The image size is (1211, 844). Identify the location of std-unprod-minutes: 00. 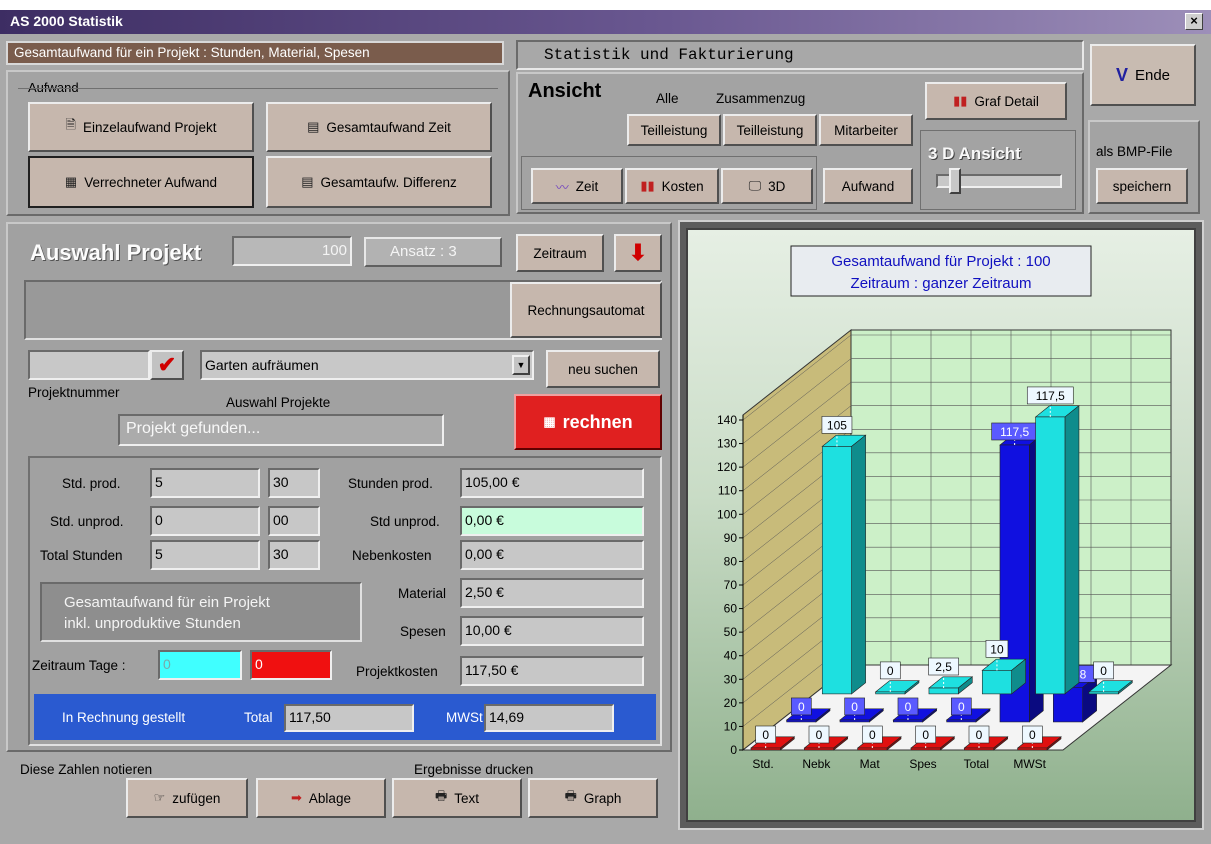
(294, 521).